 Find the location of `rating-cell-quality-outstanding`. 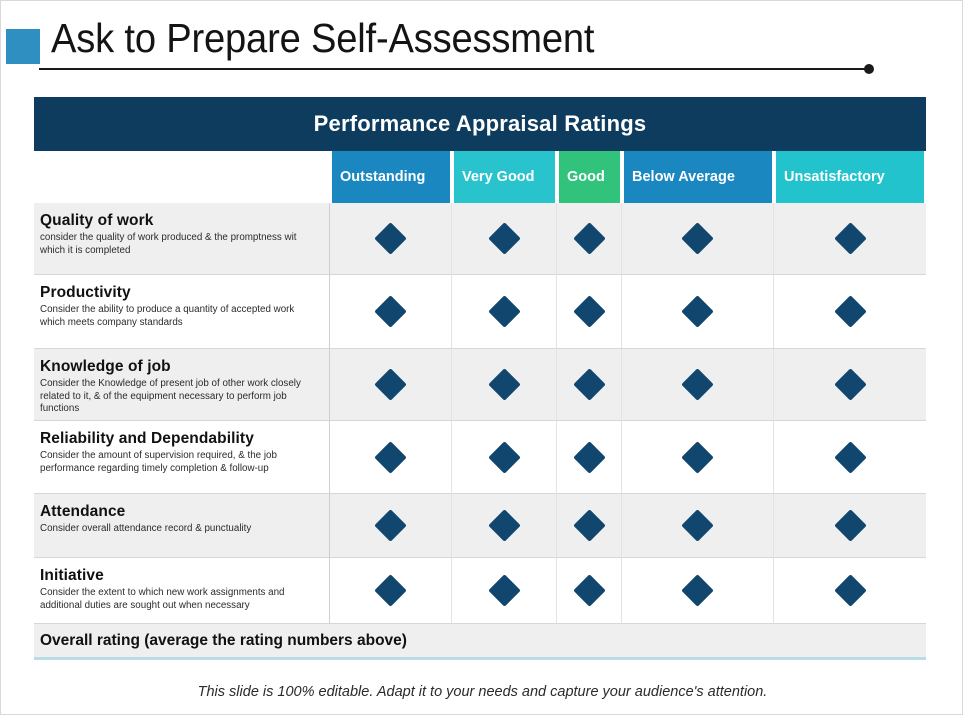

rating-cell-quality-outstanding is located at coordinates (391, 239).